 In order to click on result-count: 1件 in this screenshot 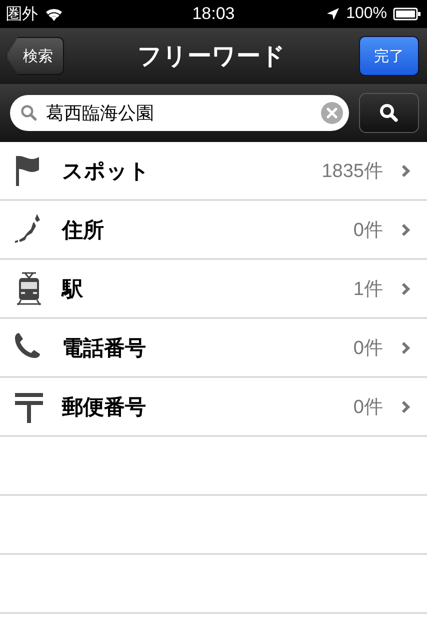, I will do `click(368, 290)`.